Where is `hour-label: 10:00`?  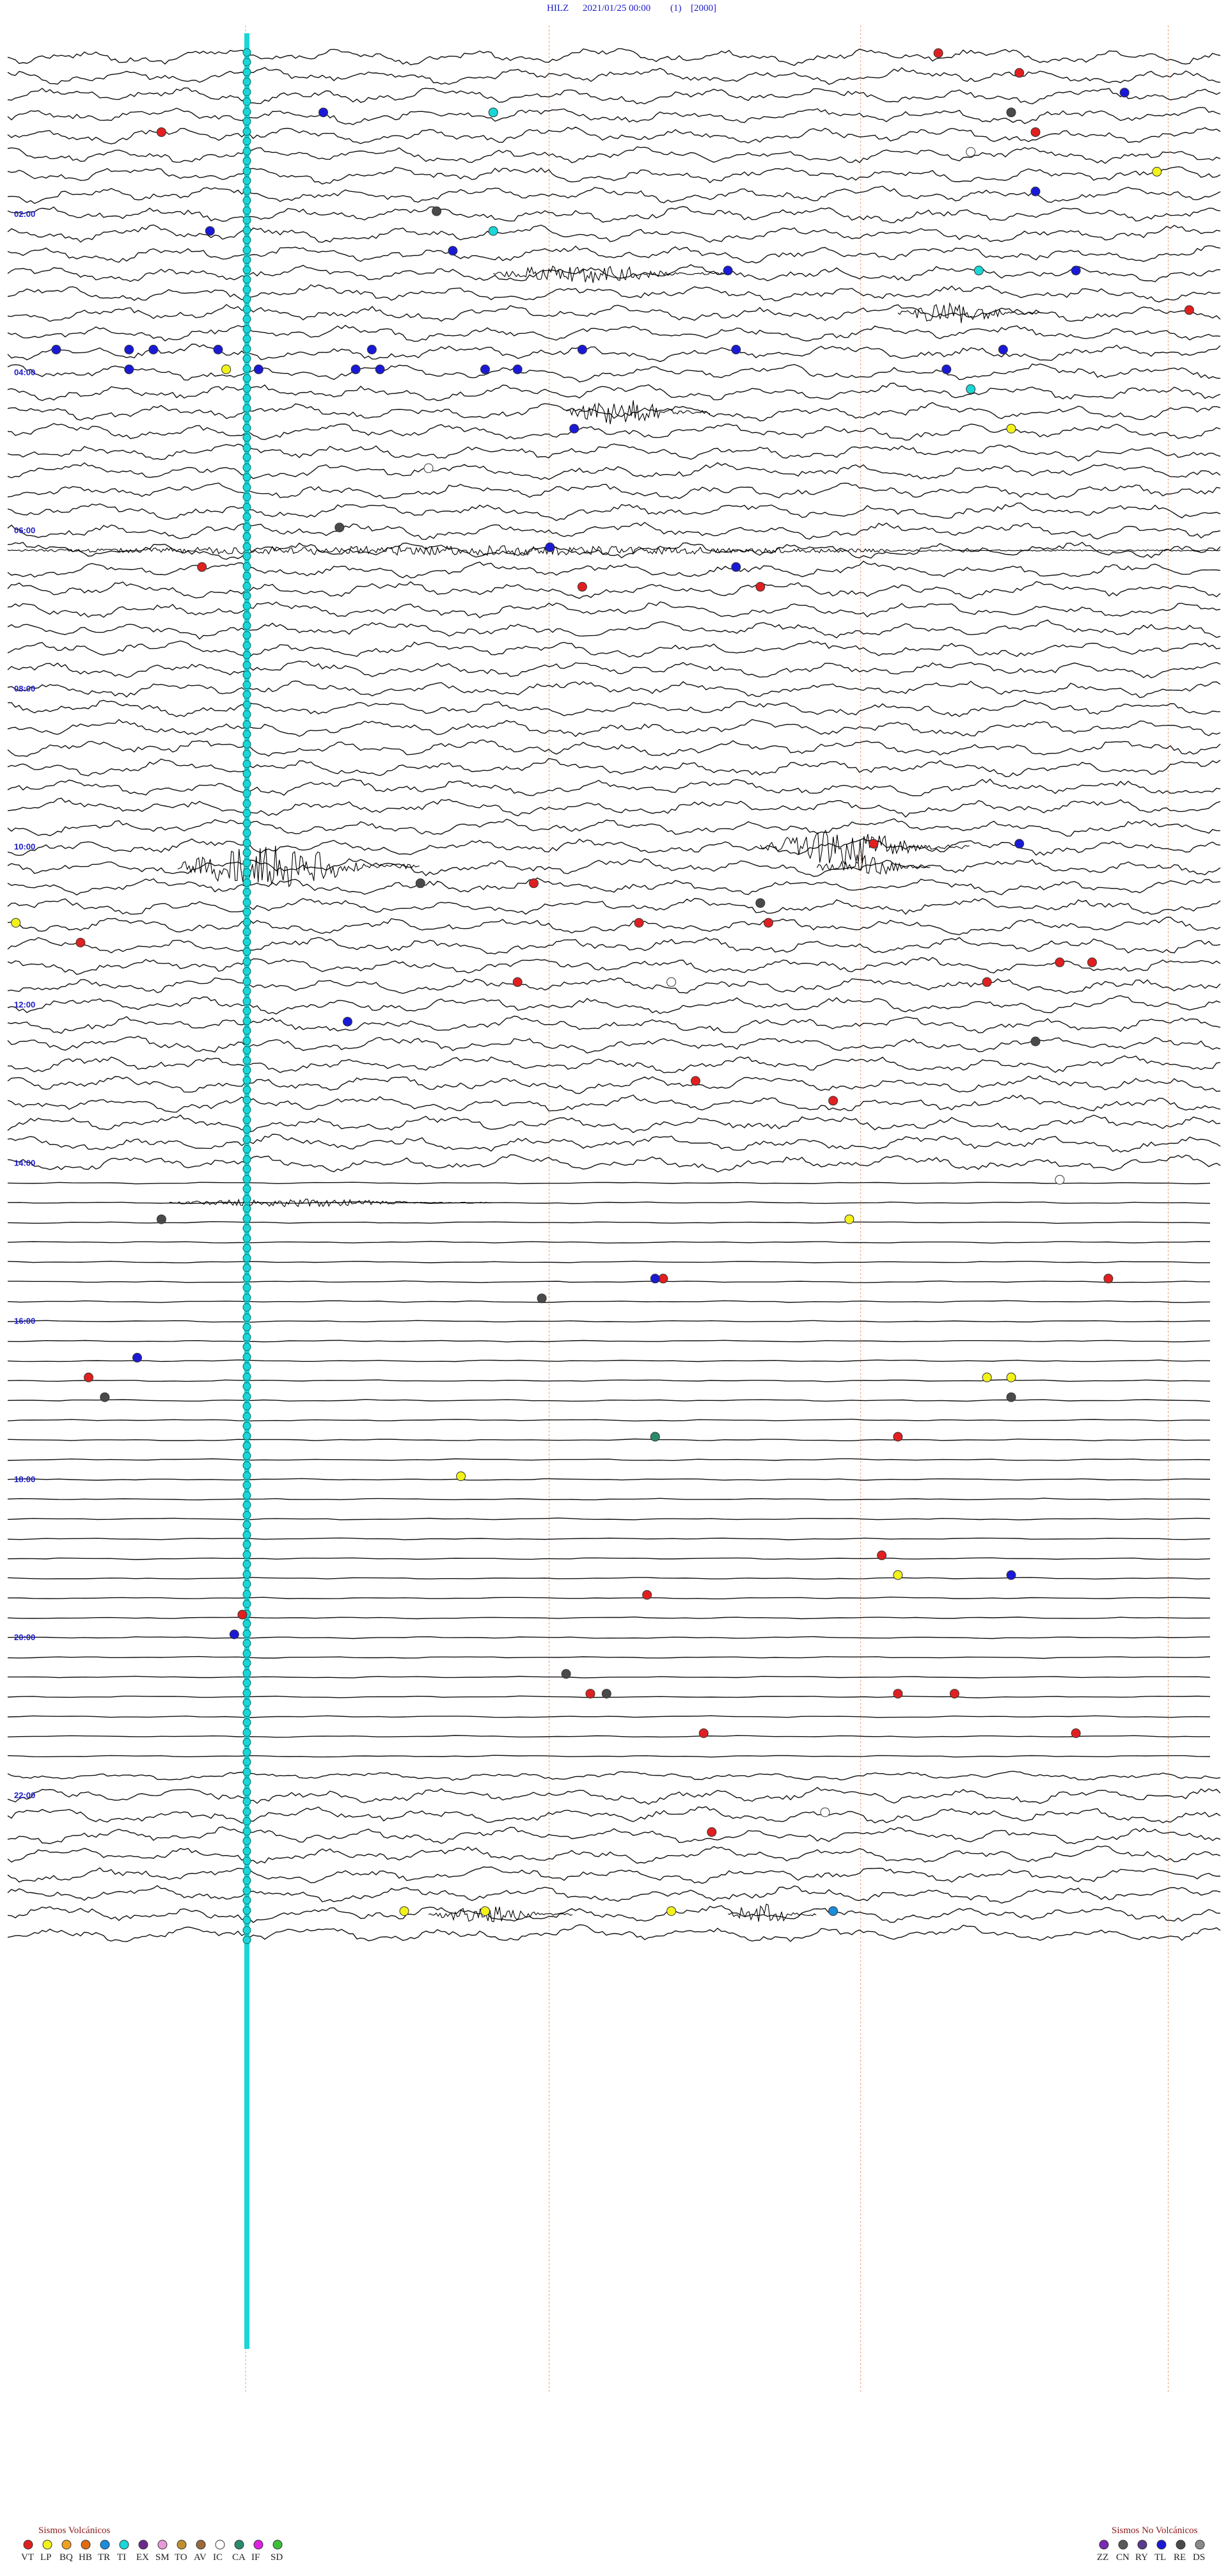
hour-label: 10:00 is located at coordinates (24, 846).